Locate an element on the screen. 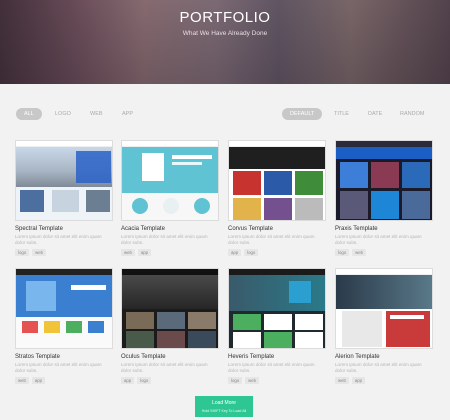 Image resolution: width=450 pixels, height=420 pixels. load-more-label: Load More is located at coordinates (224, 403).